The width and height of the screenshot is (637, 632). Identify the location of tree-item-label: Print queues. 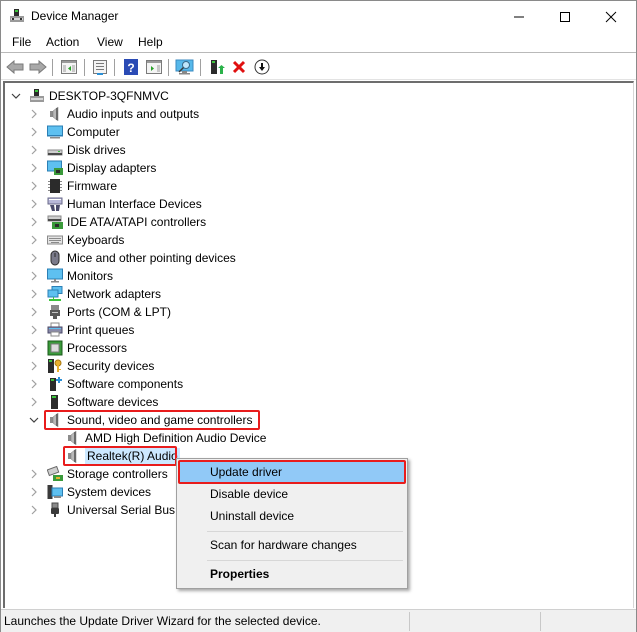
(101, 330).